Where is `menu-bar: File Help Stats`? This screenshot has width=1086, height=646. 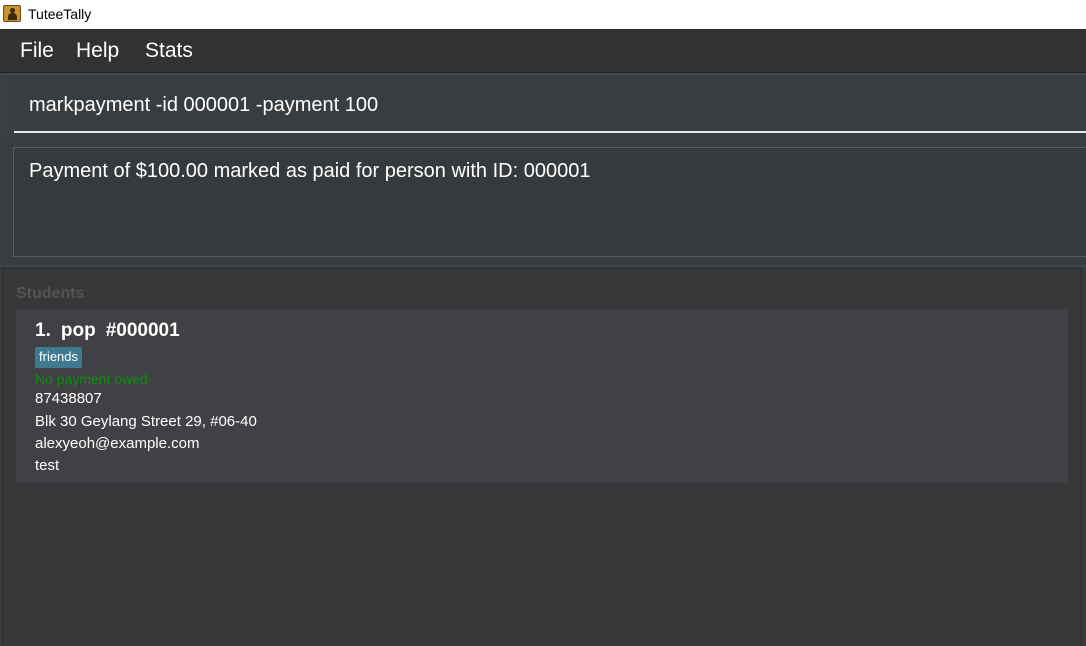
menu-bar: File Help Stats is located at coordinates (543, 51).